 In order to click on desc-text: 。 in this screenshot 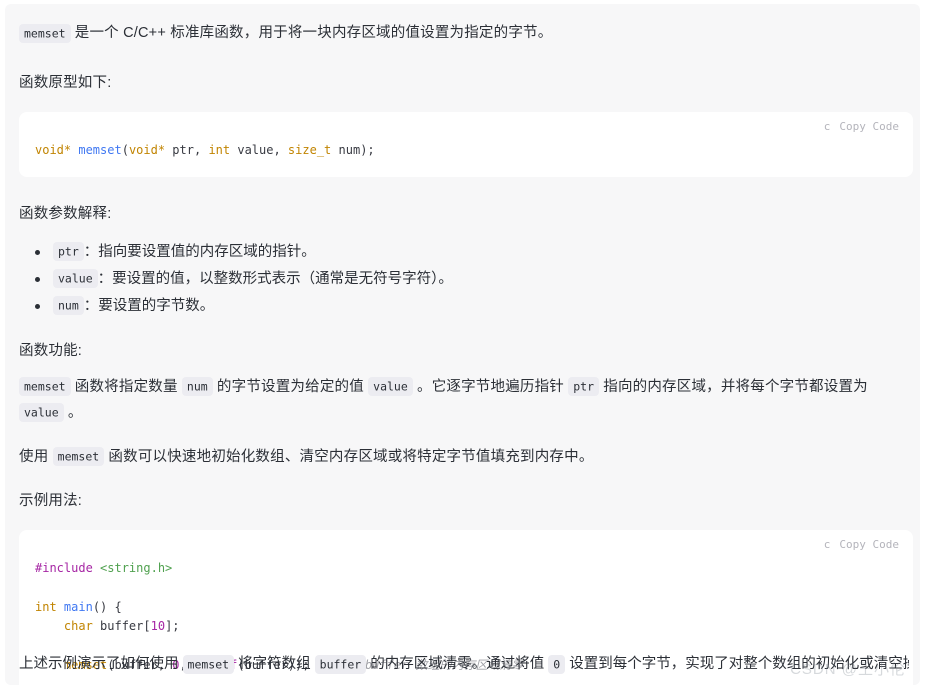, I will do `click(73, 412)`.